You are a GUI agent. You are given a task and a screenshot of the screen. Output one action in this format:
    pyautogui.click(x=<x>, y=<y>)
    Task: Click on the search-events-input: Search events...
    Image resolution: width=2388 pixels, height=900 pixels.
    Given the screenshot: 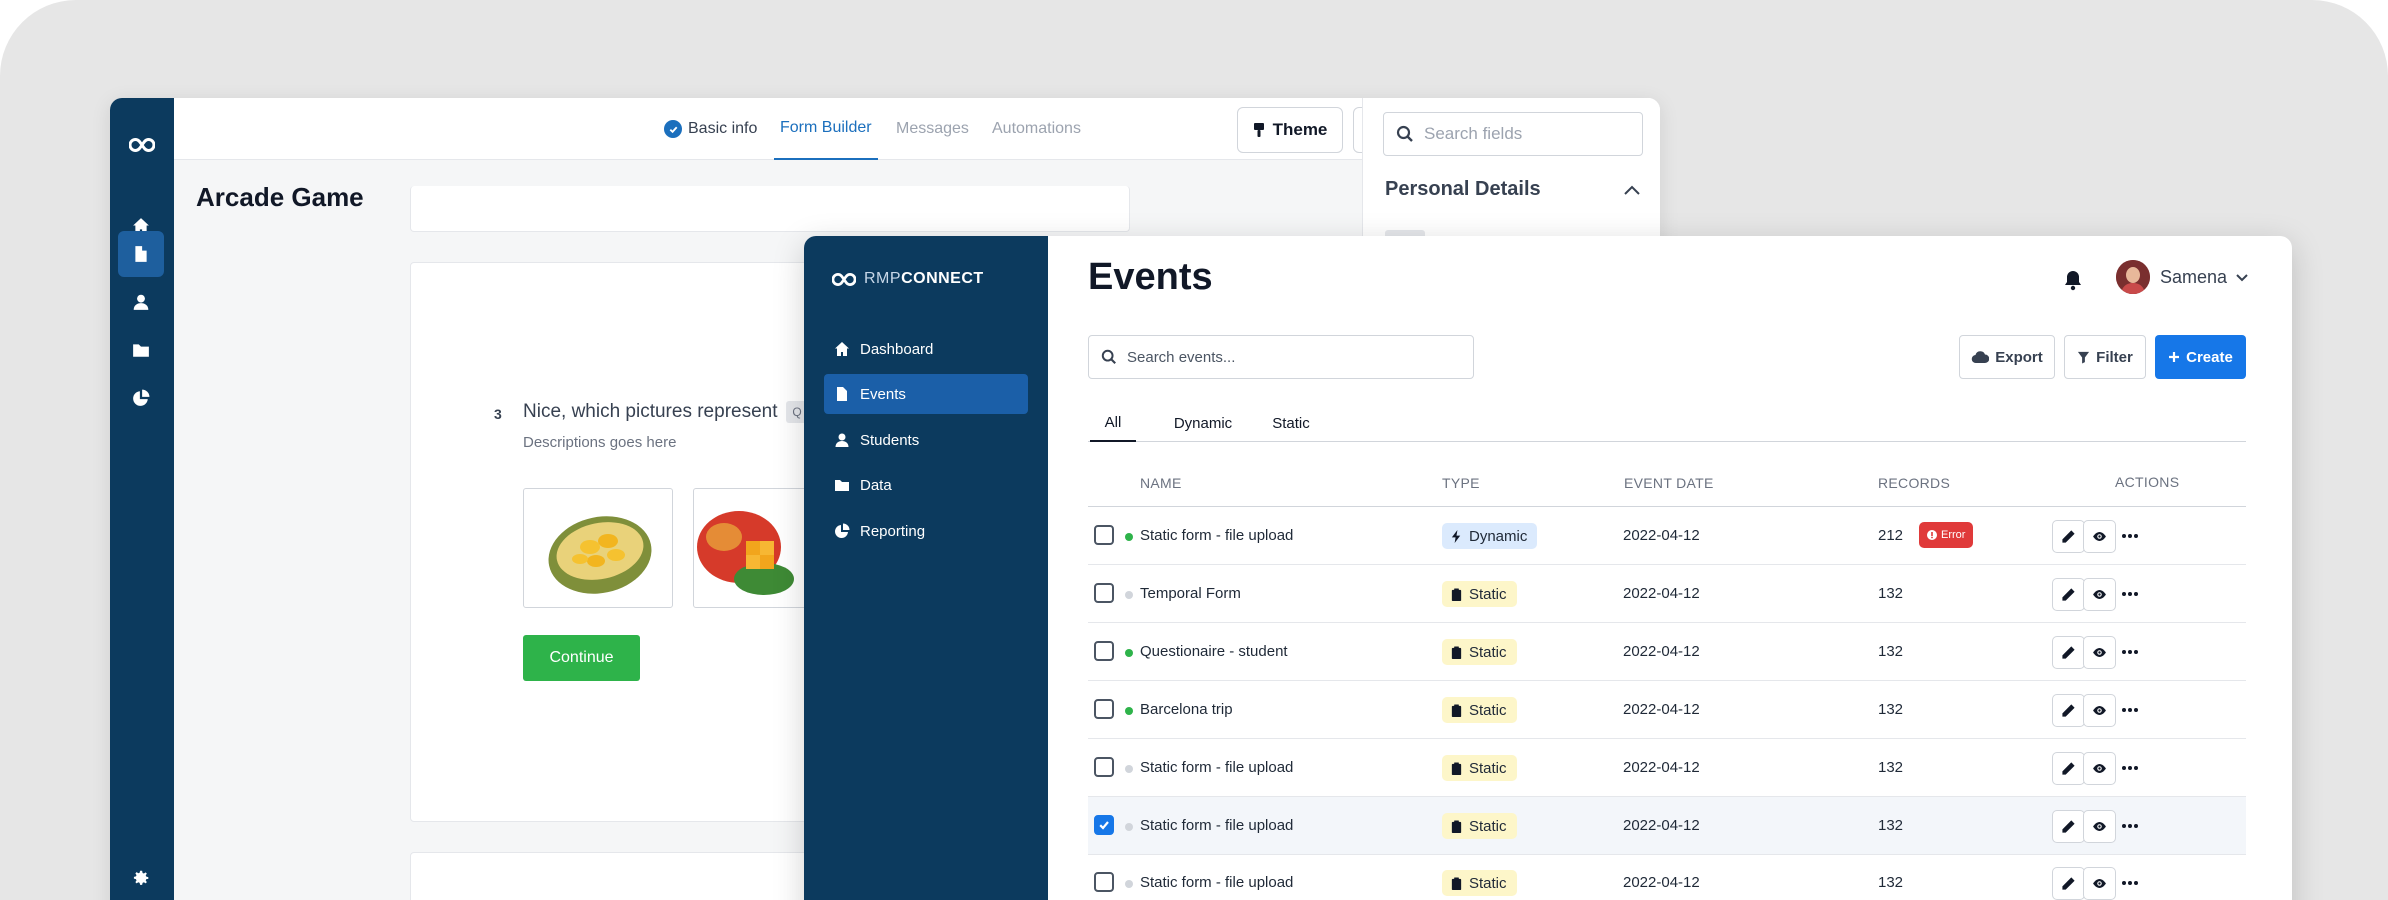 What is the action you would take?
    pyautogui.click(x=1281, y=357)
    